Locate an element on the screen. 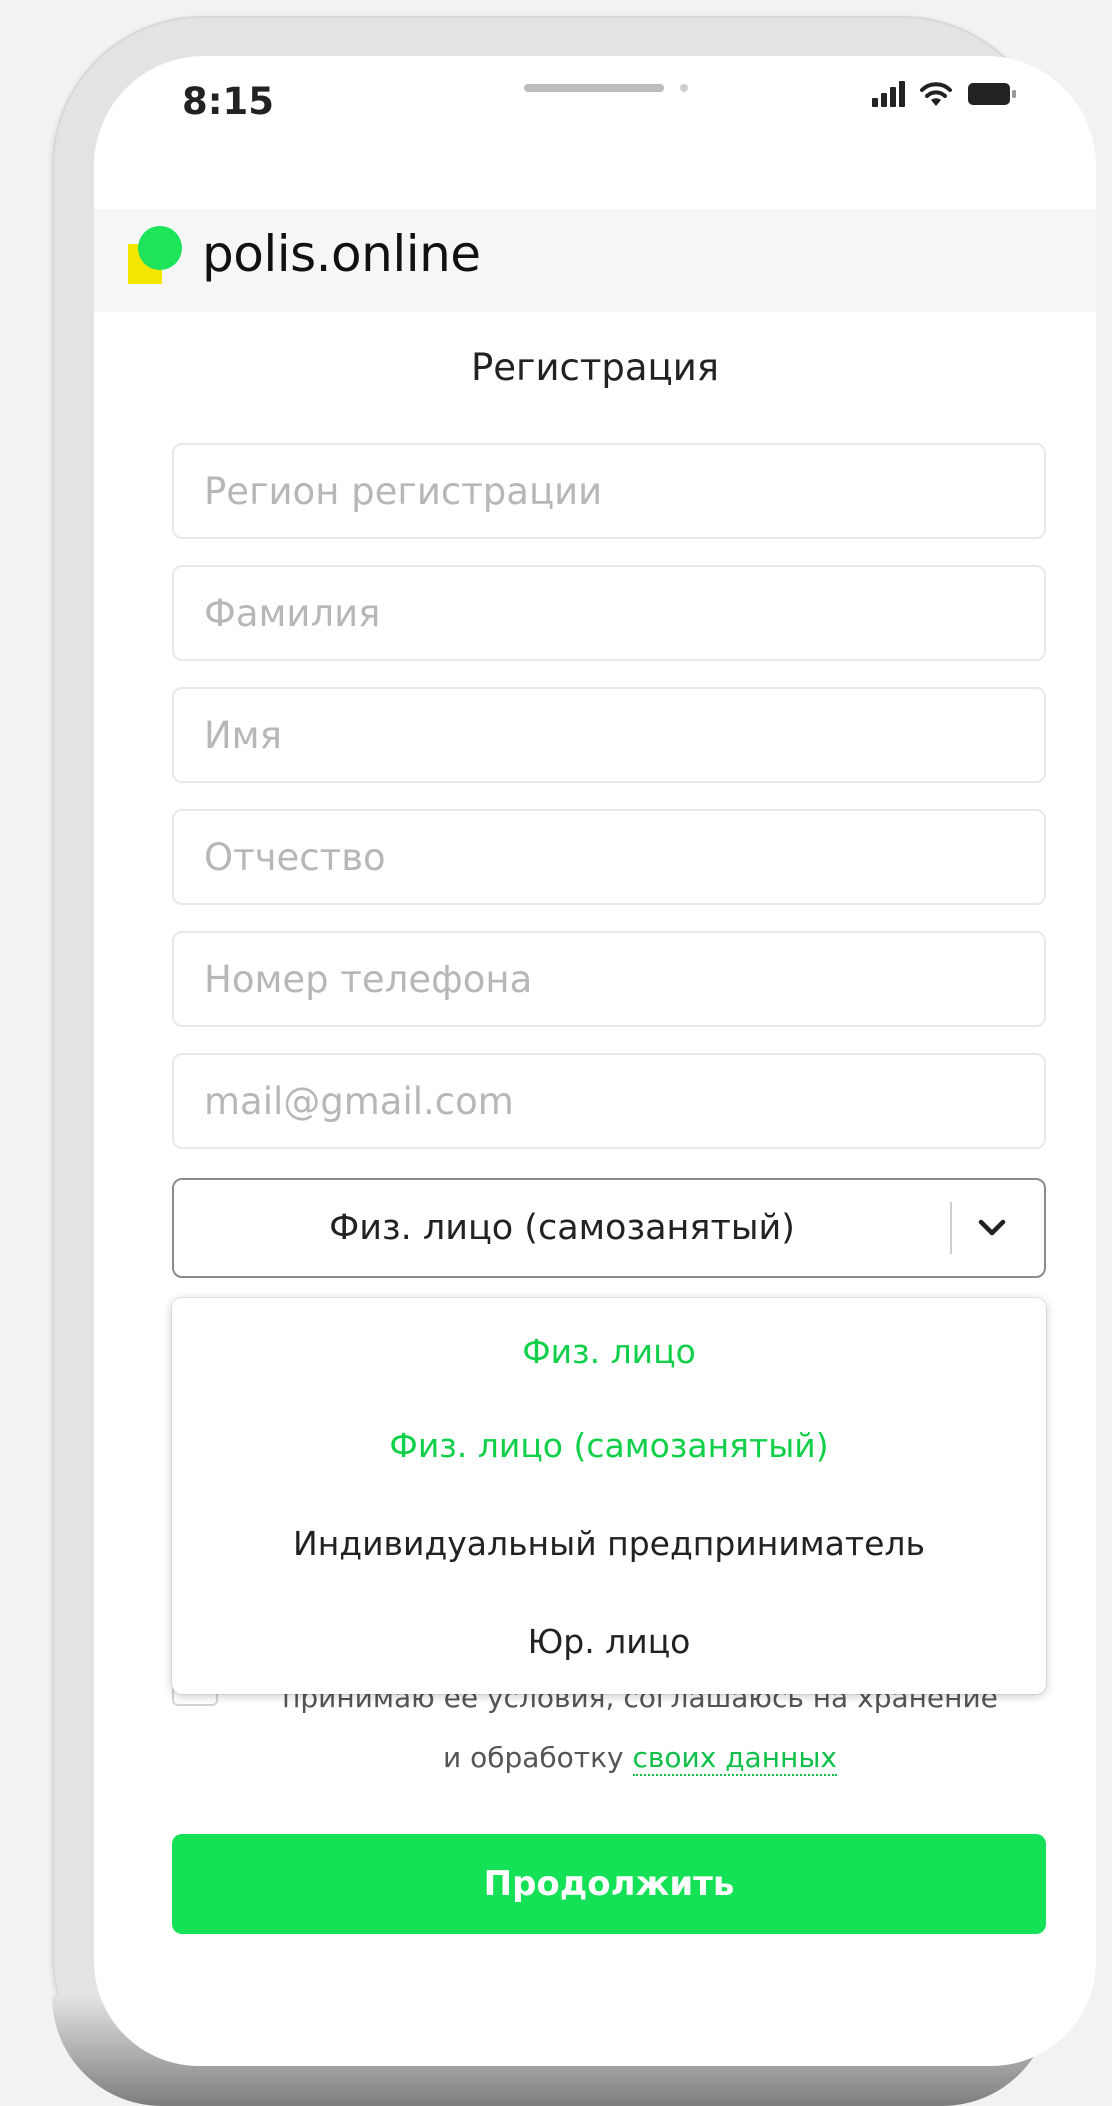 This screenshot has width=1112, height=2106. first-name-input is located at coordinates (609, 735).